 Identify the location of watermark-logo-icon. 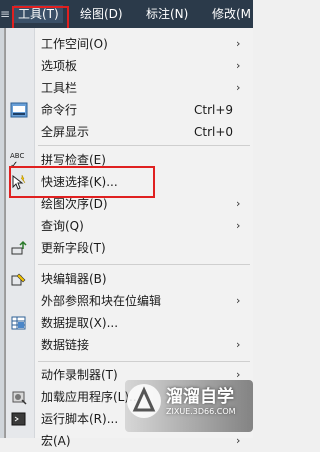
(144, 401).